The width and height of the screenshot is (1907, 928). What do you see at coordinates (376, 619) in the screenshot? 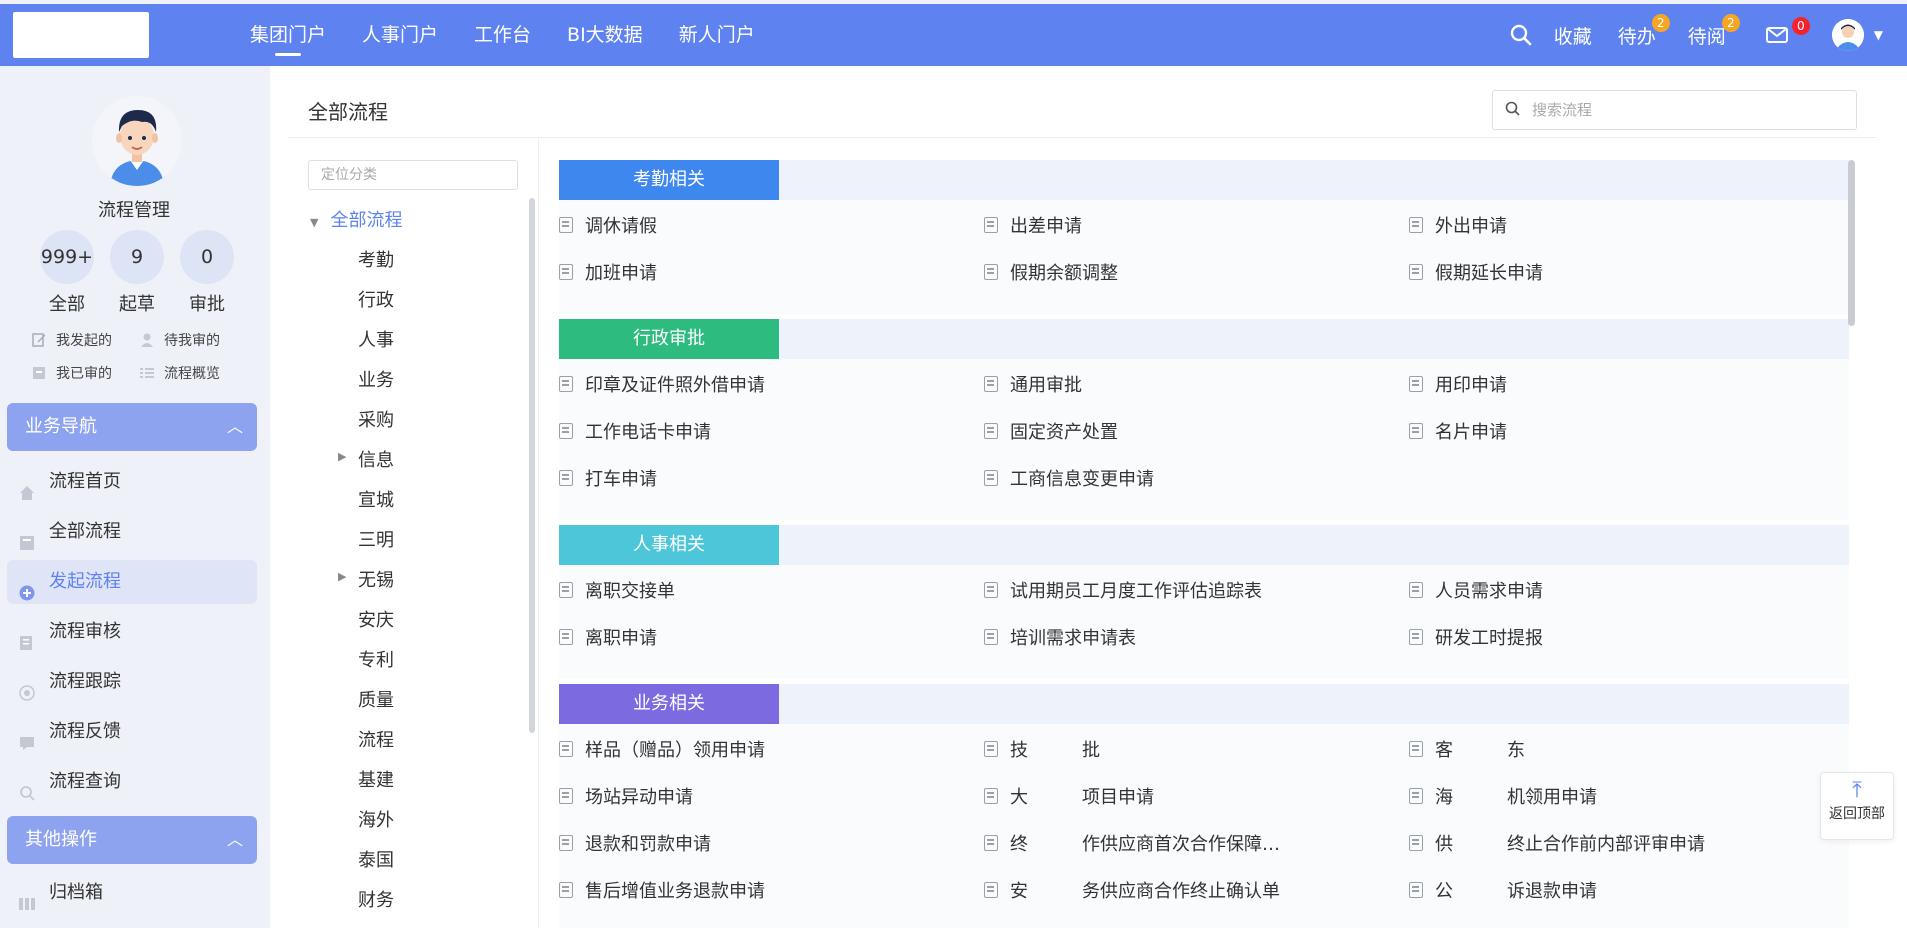
I see `tree-item: 安庆` at bounding box center [376, 619].